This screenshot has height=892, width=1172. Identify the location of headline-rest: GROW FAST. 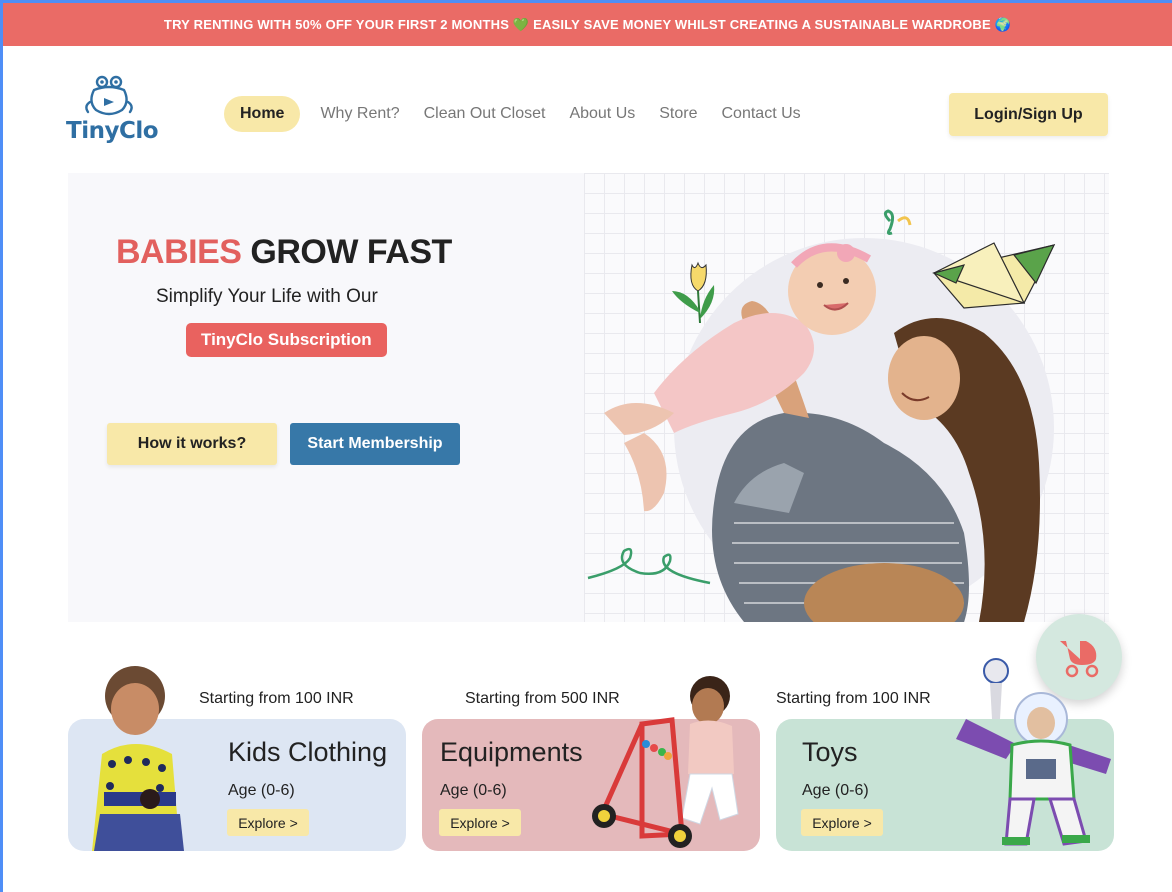
(351, 252).